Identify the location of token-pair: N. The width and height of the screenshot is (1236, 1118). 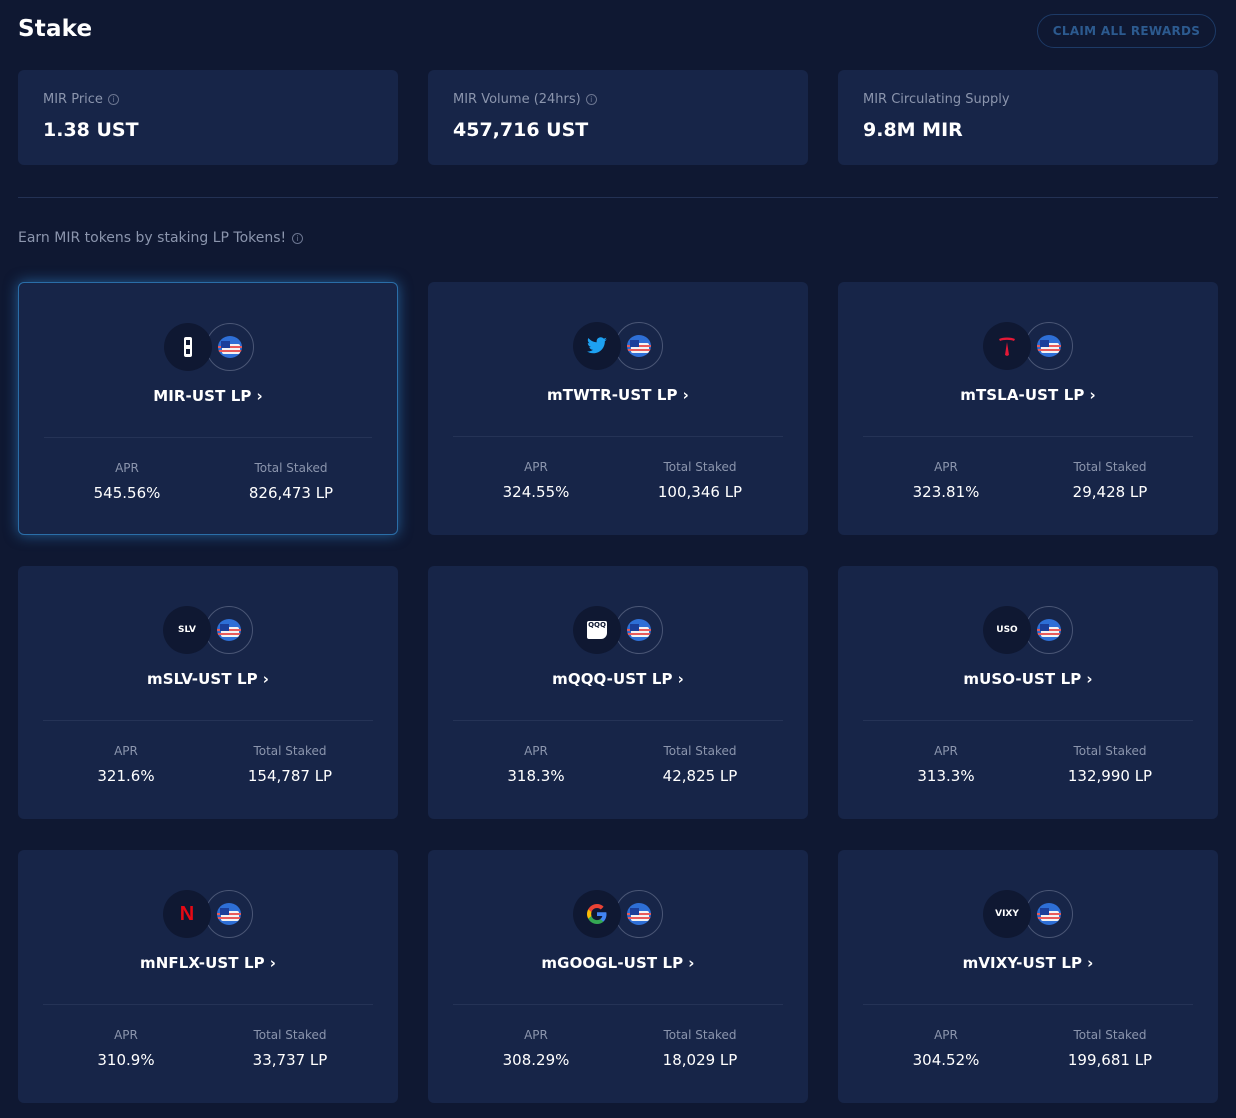
(209, 915).